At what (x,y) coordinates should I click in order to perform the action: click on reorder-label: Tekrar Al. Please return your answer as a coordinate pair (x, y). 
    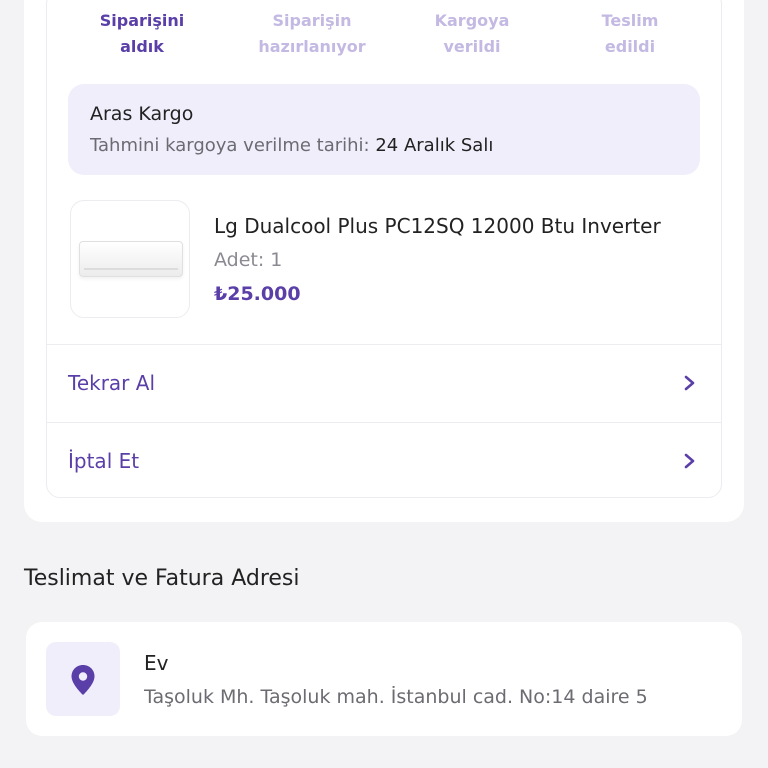
    Looking at the image, I should click on (112, 383).